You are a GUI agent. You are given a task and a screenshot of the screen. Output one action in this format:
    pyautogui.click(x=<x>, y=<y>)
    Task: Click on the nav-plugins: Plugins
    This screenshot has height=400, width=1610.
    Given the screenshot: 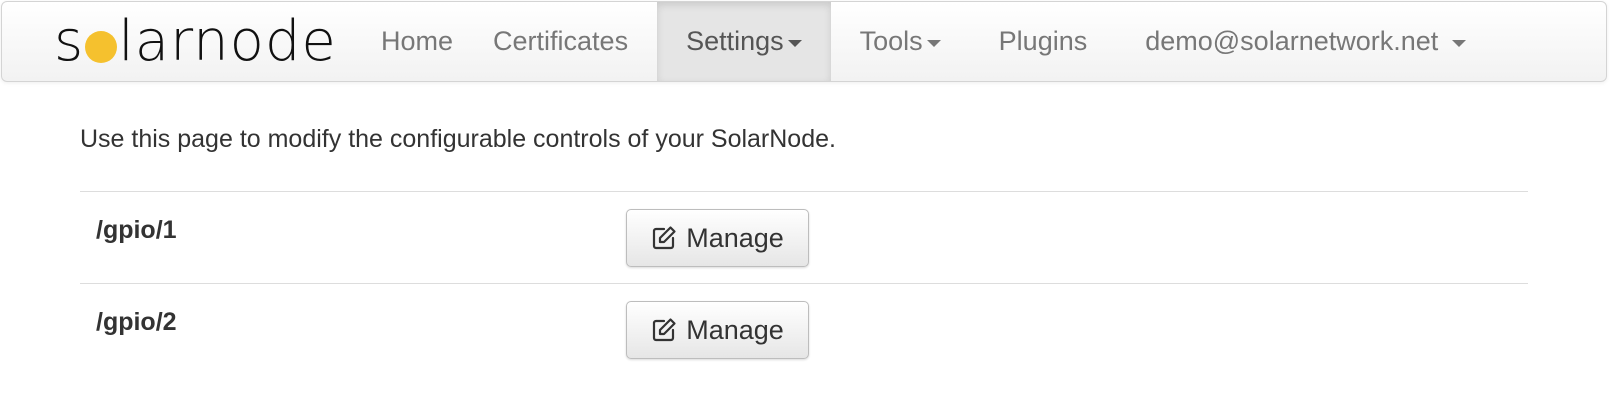 What is the action you would take?
    pyautogui.click(x=1043, y=41)
    